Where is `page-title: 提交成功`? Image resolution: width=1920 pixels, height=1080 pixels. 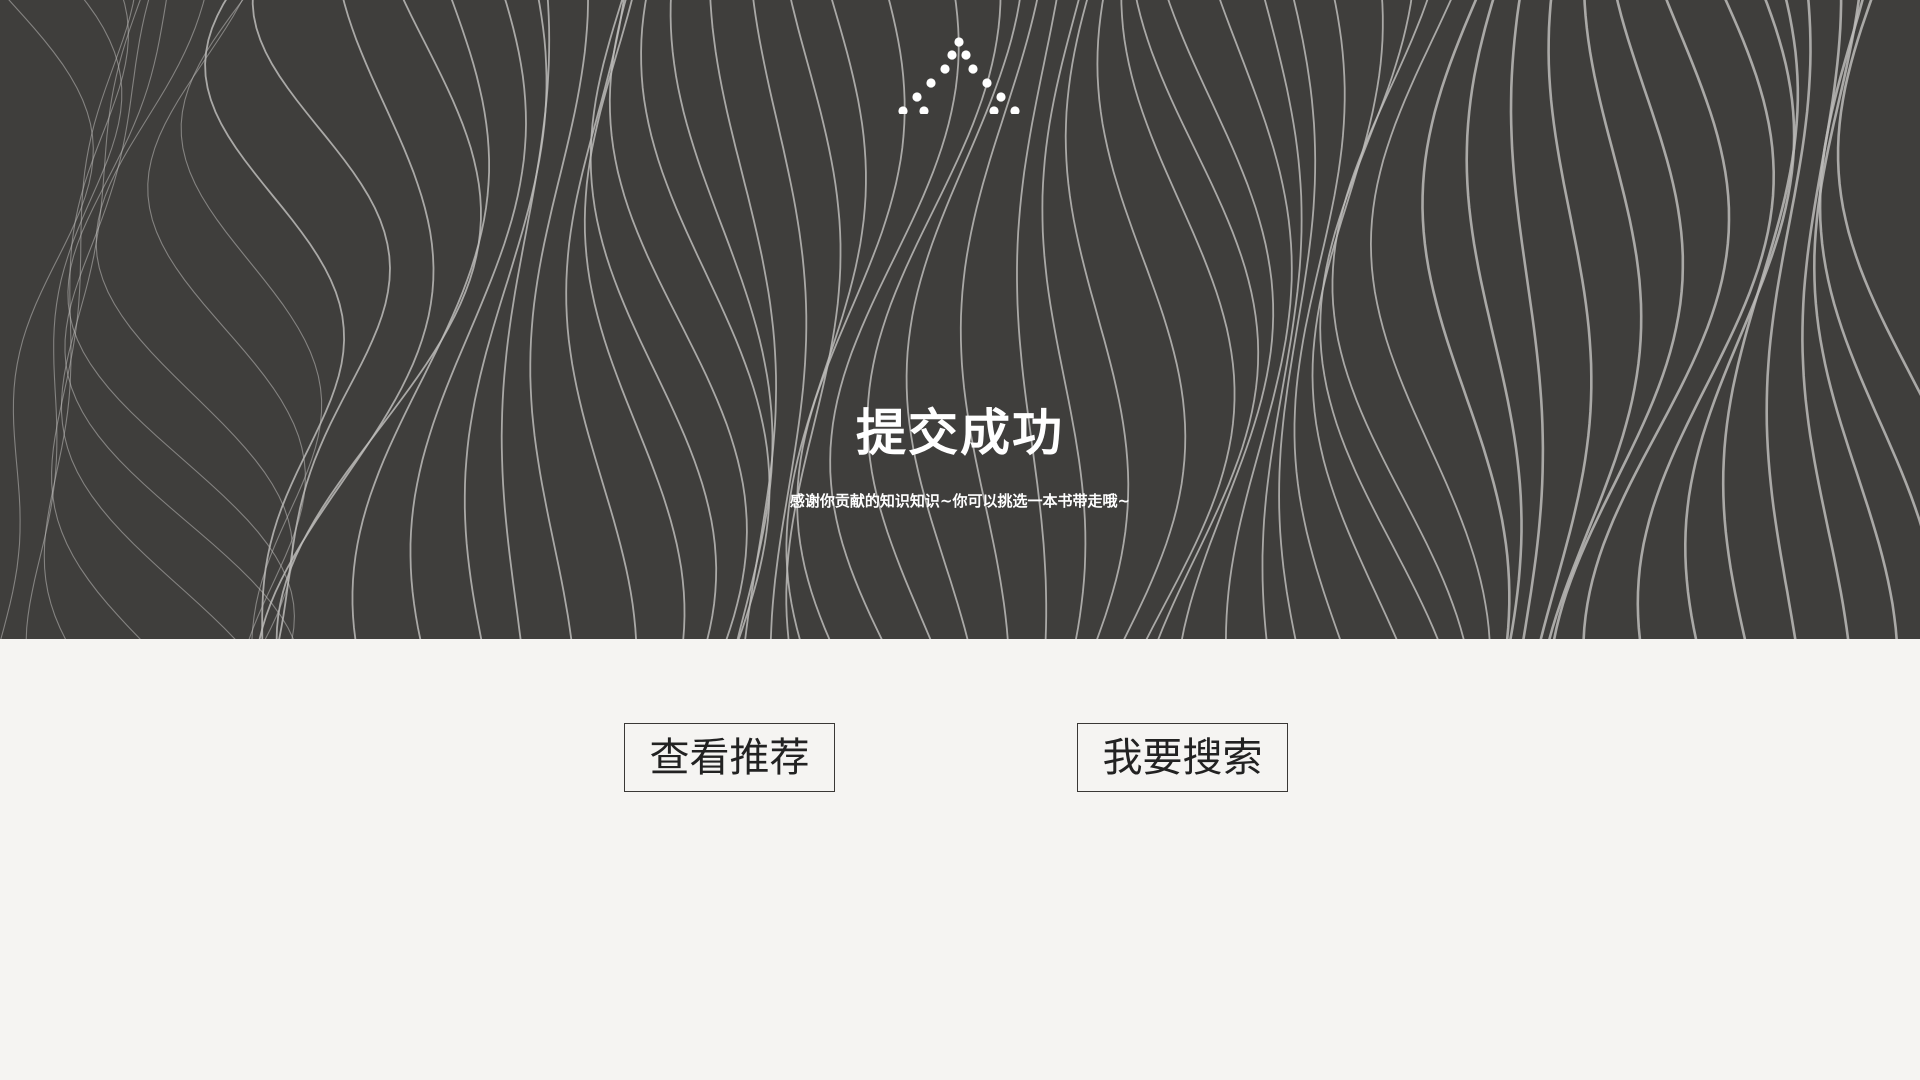 page-title: 提交成功 is located at coordinates (960, 433).